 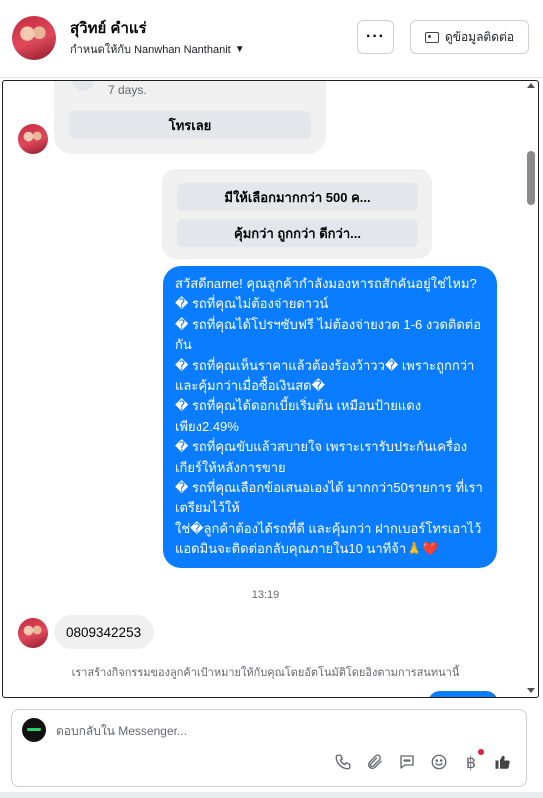 I want to click on composer-toolbar: ฿, so click(x=423, y=760).